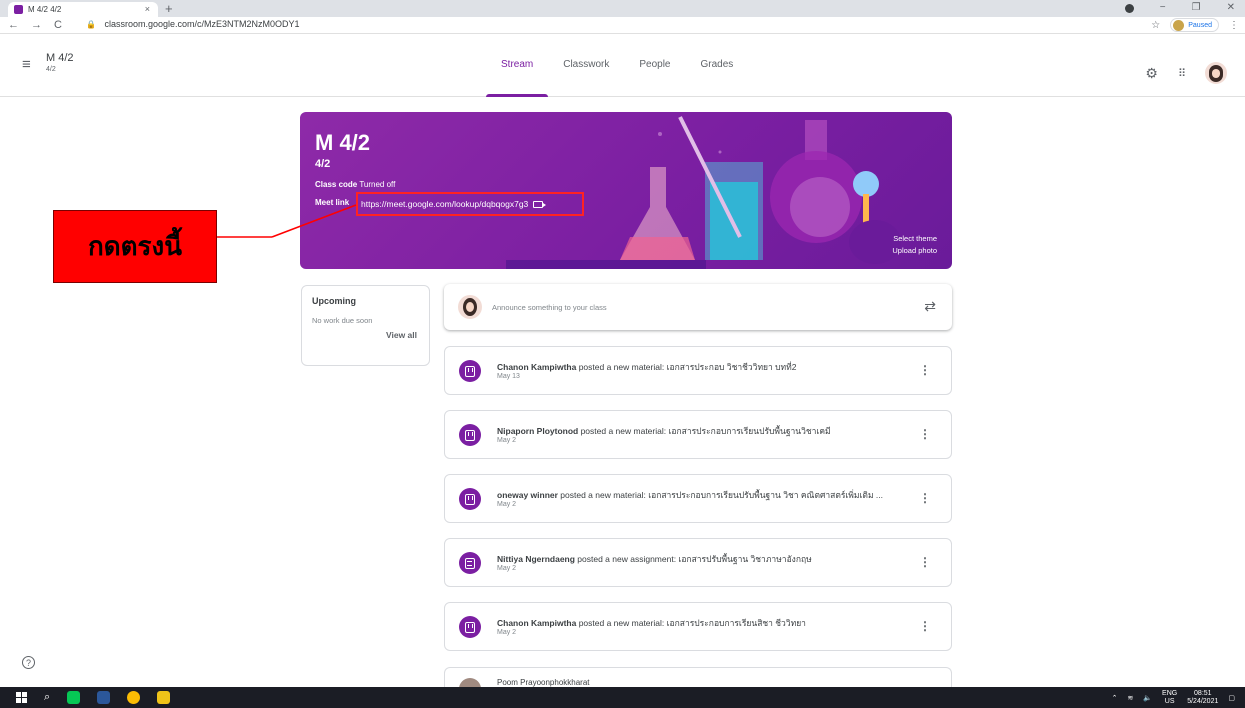  I want to click on announce-placeholder: Announce something to your class, so click(549, 307).